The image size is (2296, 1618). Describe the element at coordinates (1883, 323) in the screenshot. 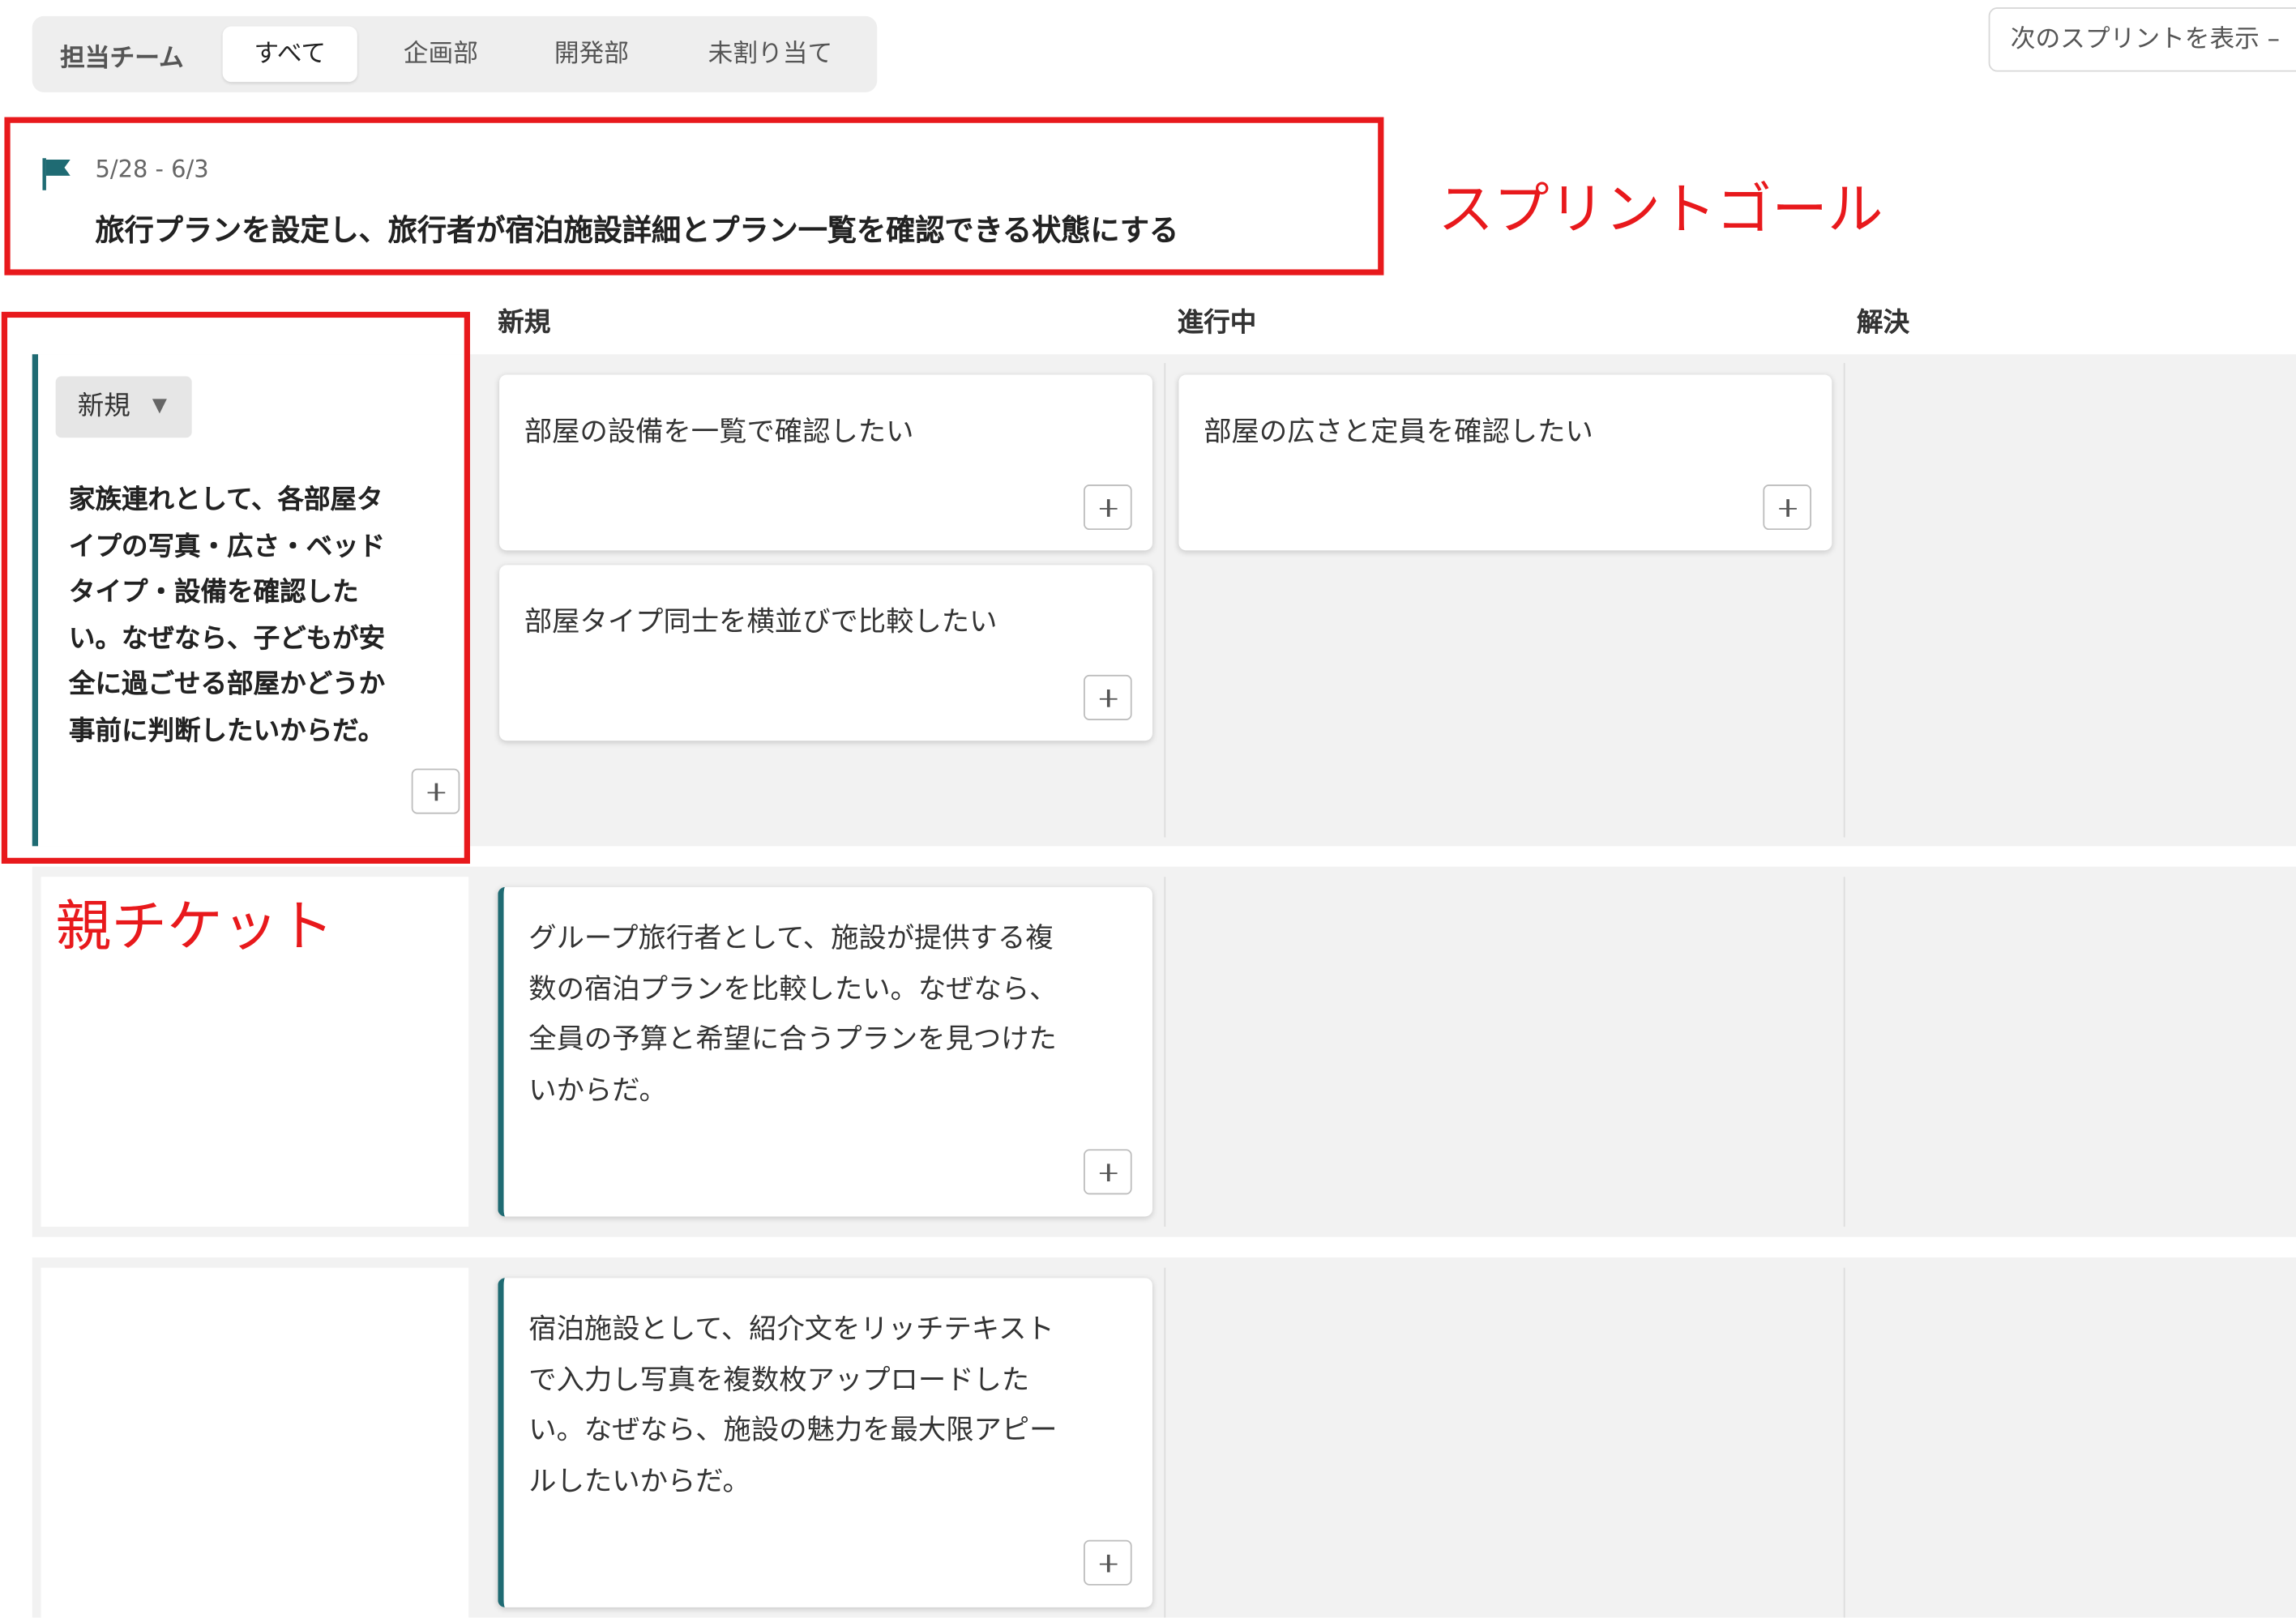

I see `column-header-resolved: 解決` at that location.